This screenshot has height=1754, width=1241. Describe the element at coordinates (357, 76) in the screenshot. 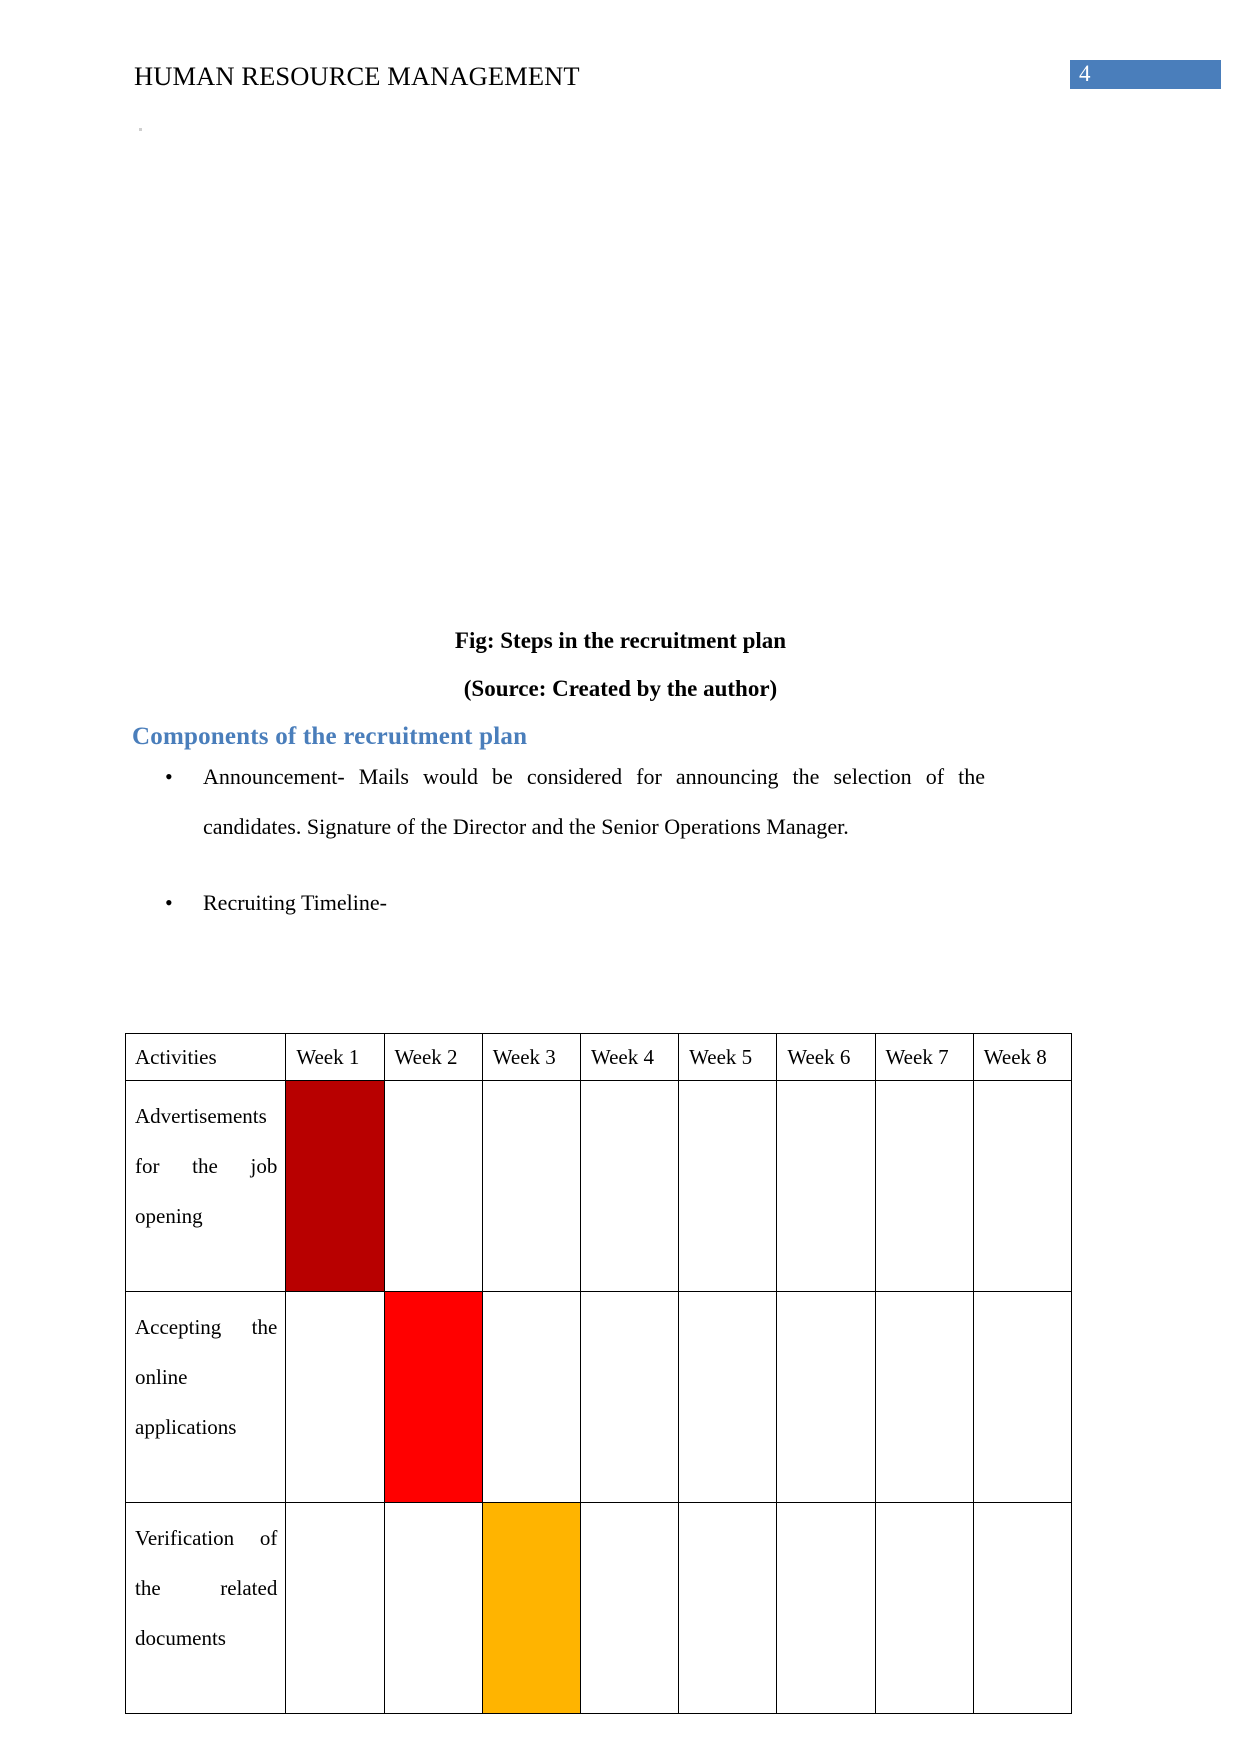

I see `page-title: HUMAN RESOURCE MANAGEMENT` at that location.